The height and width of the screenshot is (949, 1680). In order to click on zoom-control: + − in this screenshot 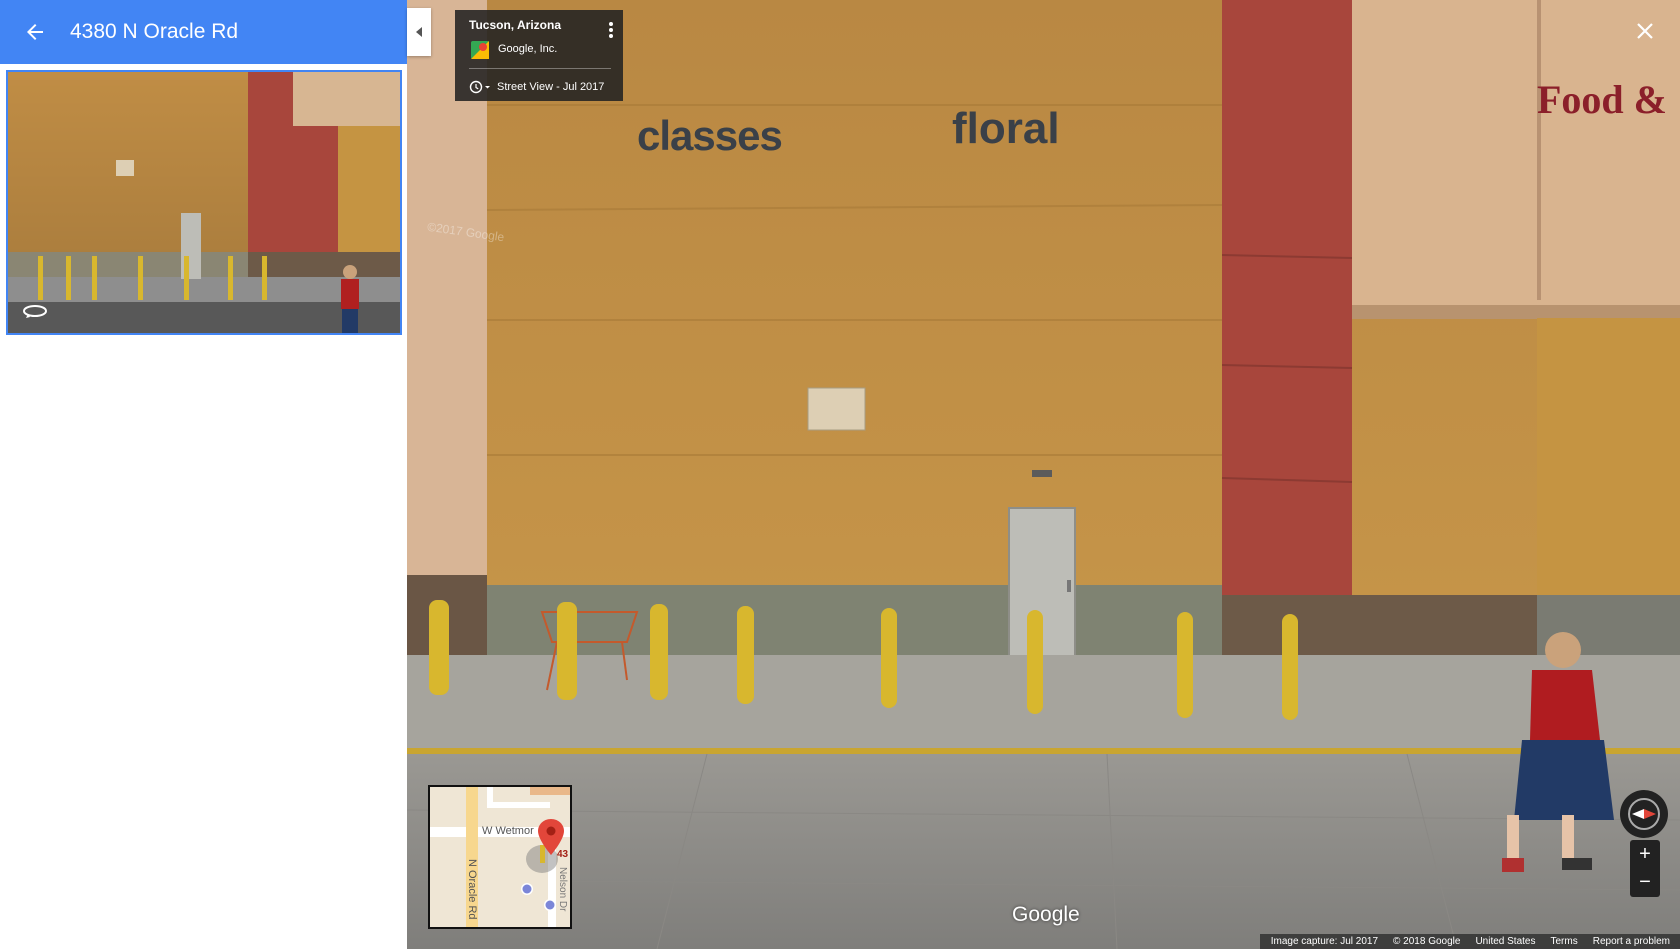, I will do `click(1645, 868)`.